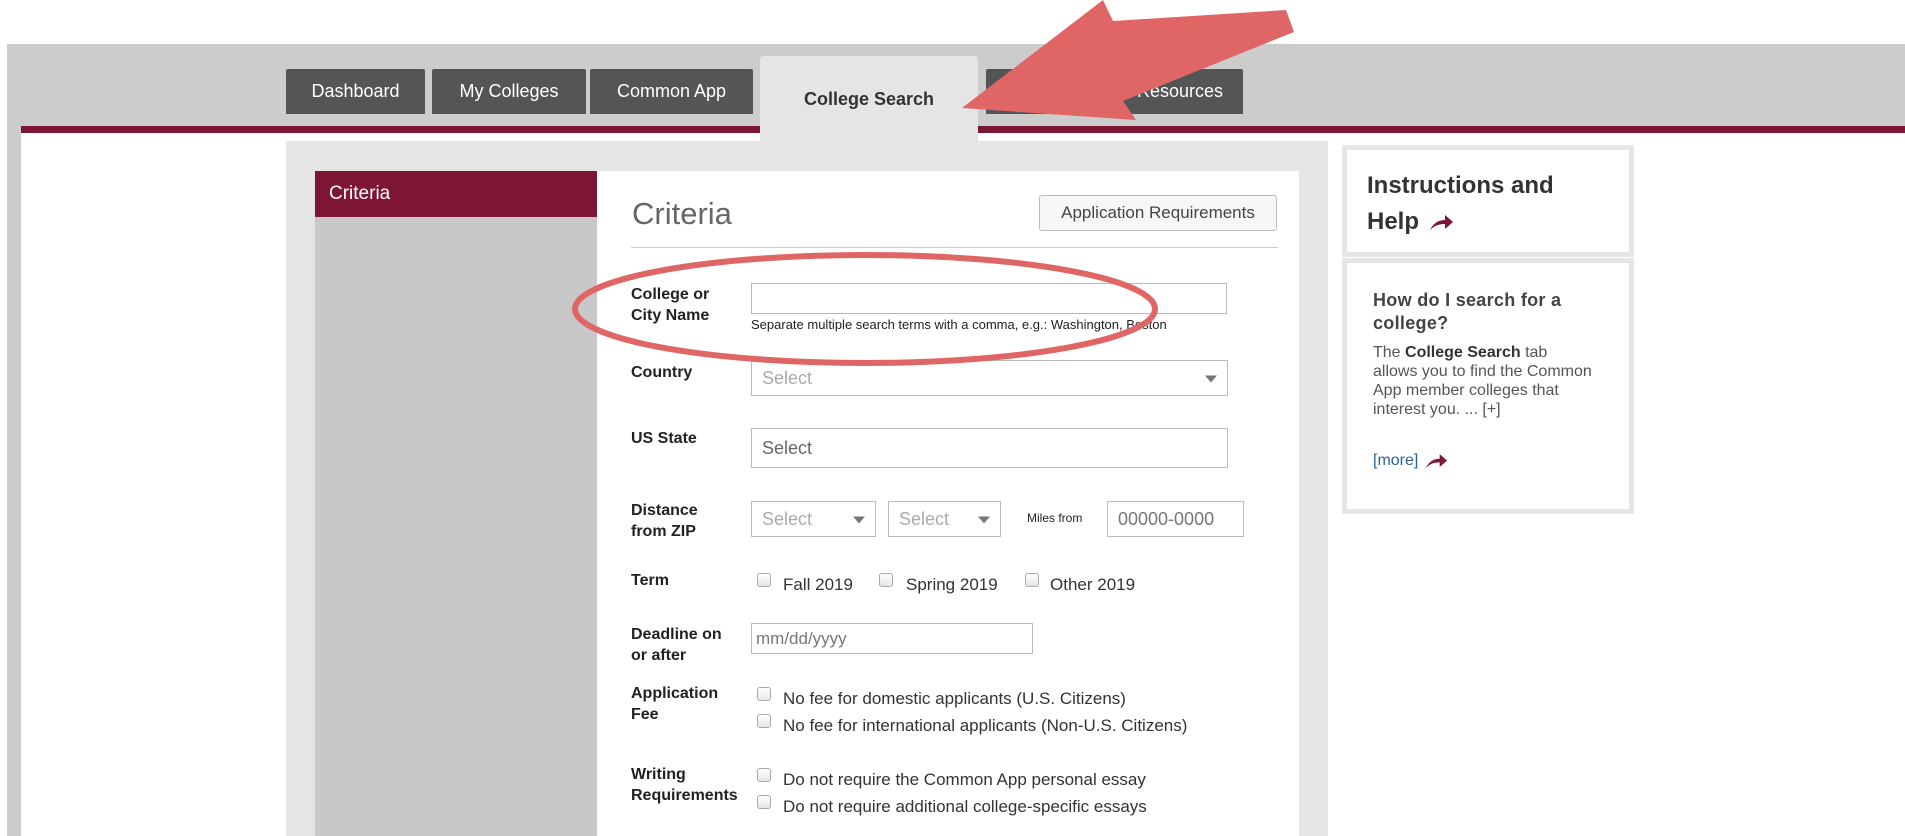 The width and height of the screenshot is (1905, 836). I want to click on term-spring-checkbox, so click(886, 580).